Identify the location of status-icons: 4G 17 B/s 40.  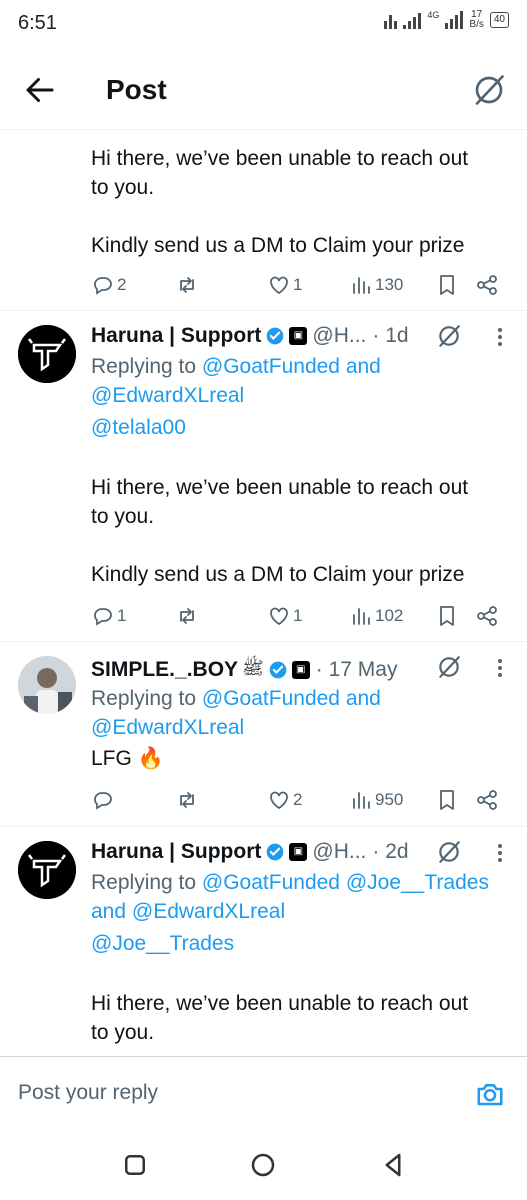
(446, 20).